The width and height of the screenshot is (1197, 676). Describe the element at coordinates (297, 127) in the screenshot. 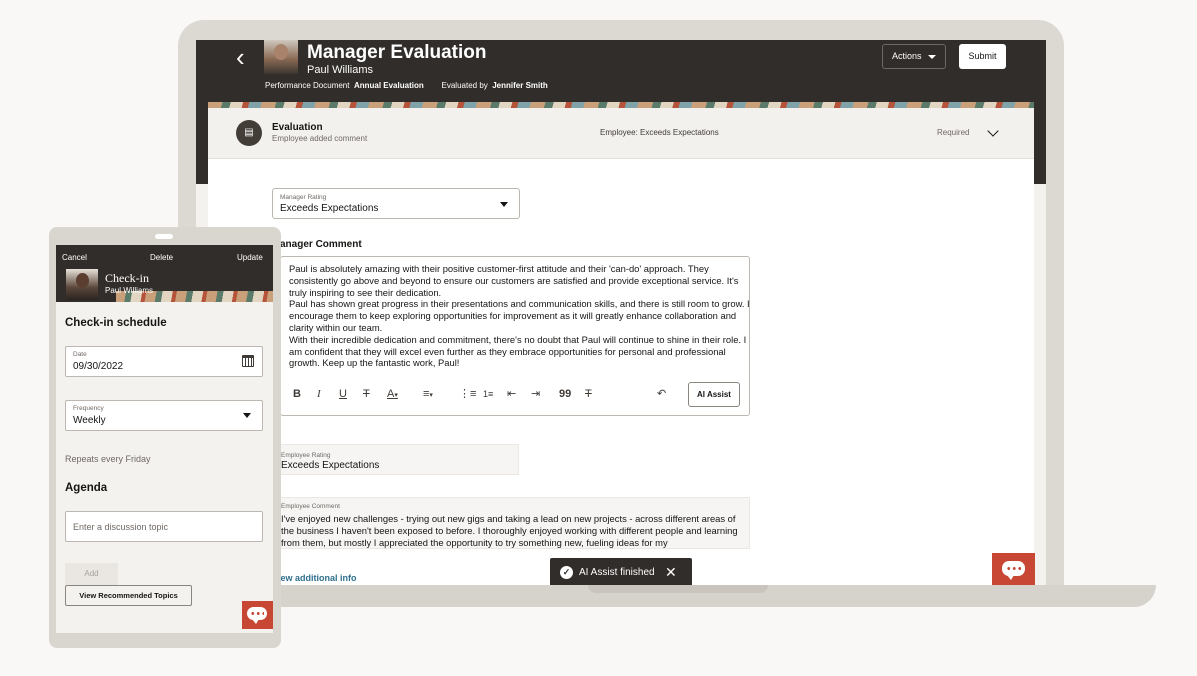

I see `section-title: Evaluation` at that location.